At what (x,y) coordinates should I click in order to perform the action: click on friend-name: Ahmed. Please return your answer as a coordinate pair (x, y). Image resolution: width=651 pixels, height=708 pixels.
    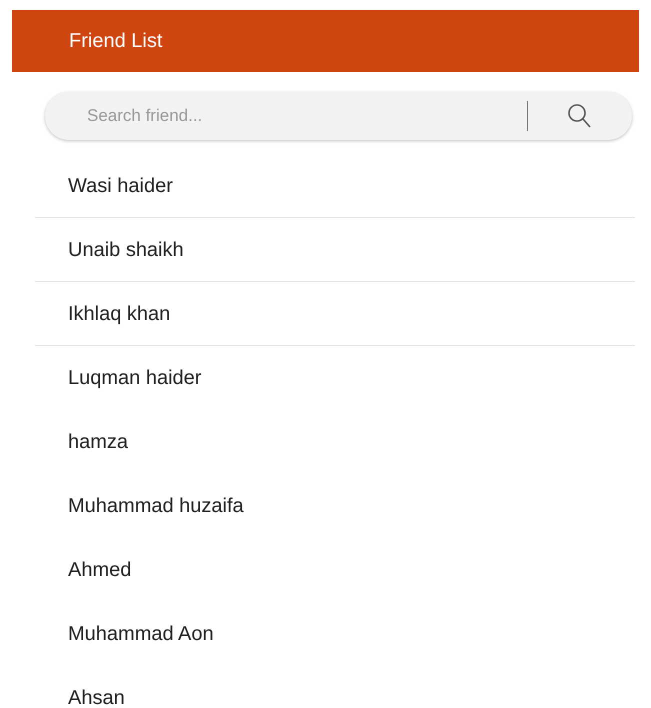
    Looking at the image, I should click on (100, 569).